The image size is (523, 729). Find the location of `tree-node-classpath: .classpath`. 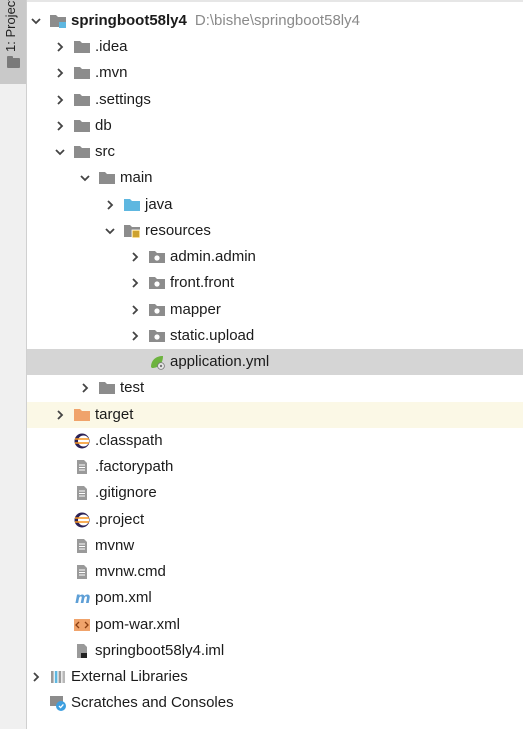

tree-node-classpath: .classpath is located at coordinates (275, 441).